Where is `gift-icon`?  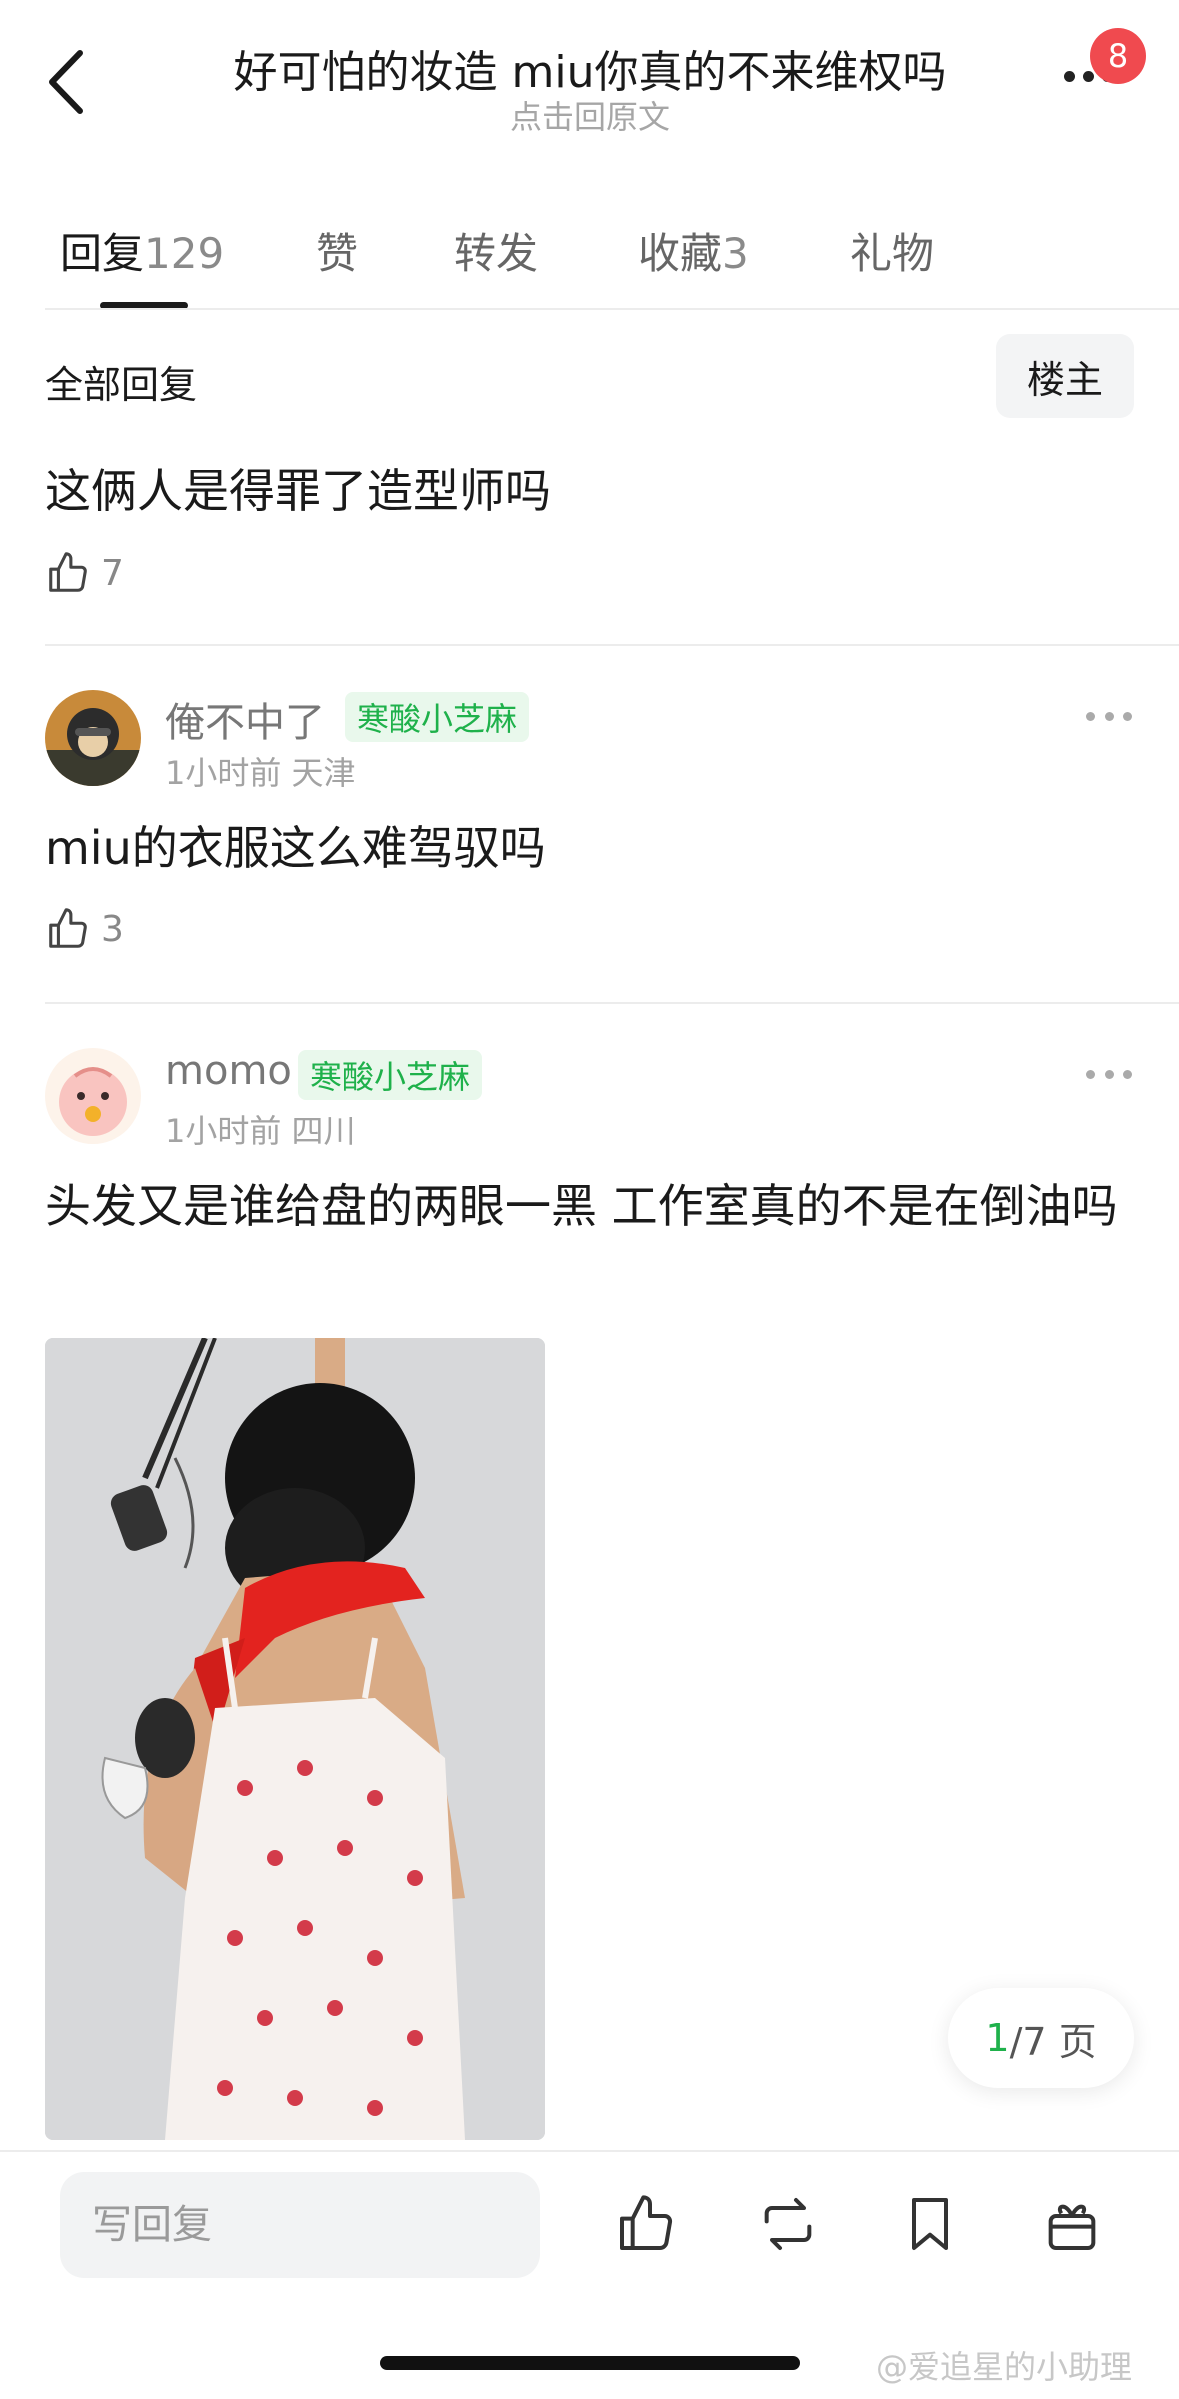 gift-icon is located at coordinates (1072, 2227).